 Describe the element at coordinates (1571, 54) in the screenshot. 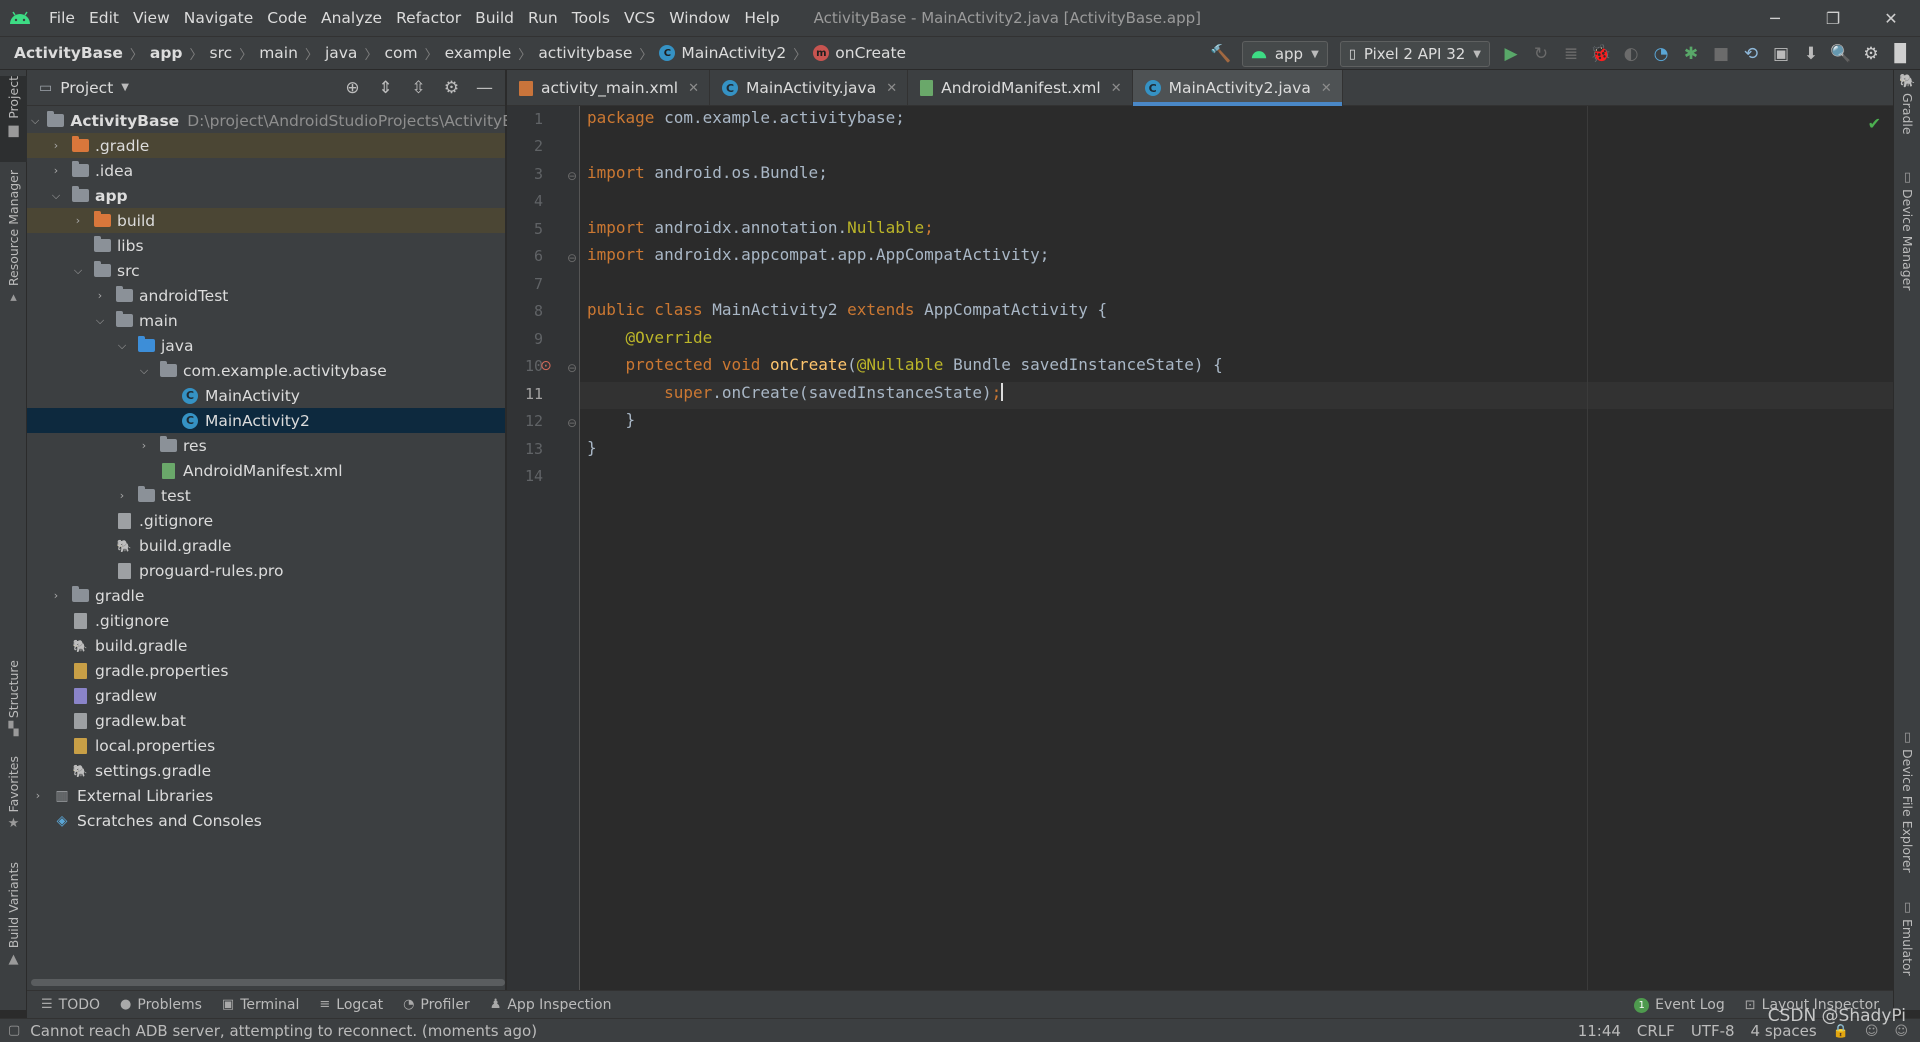

I see `apply-code-changes-icon: ≣` at that location.